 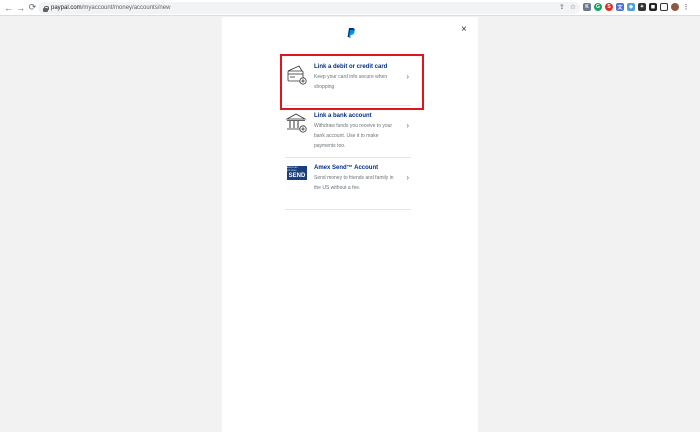 I want to click on amex-badge-text: SEND, so click(x=297, y=175).